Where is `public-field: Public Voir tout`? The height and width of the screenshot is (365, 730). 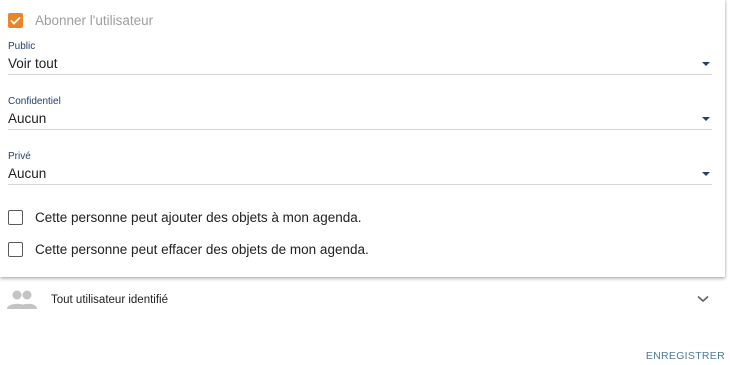 public-field: Public Voir tout is located at coordinates (360, 58).